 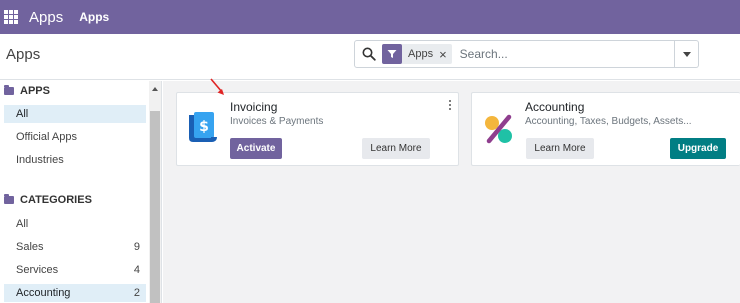 I want to click on search-facet: Apps ×, so click(x=417, y=54).